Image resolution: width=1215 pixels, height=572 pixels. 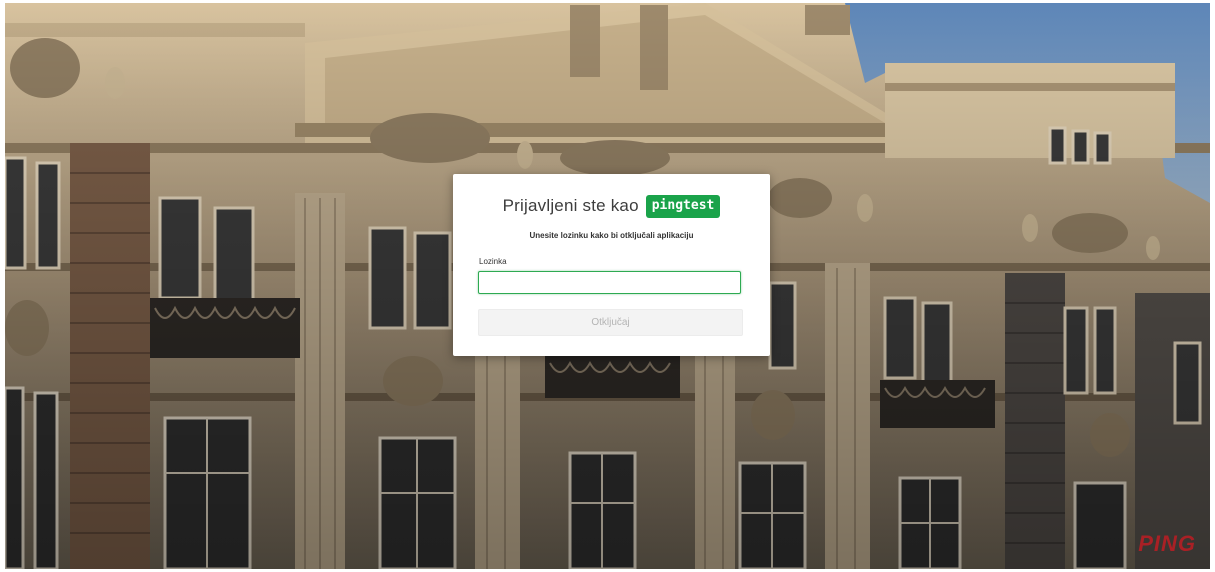 What do you see at coordinates (570, 205) in the screenshot?
I see `dialog-title: Prijavljeni ste kao` at bounding box center [570, 205].